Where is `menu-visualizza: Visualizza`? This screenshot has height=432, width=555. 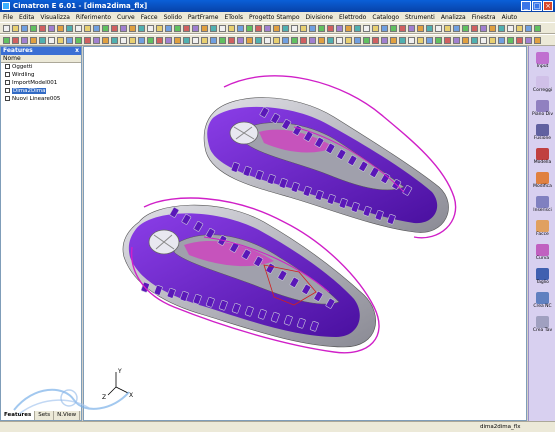
menu-visualizza: Visualizza is located at coordinates (55, 17).